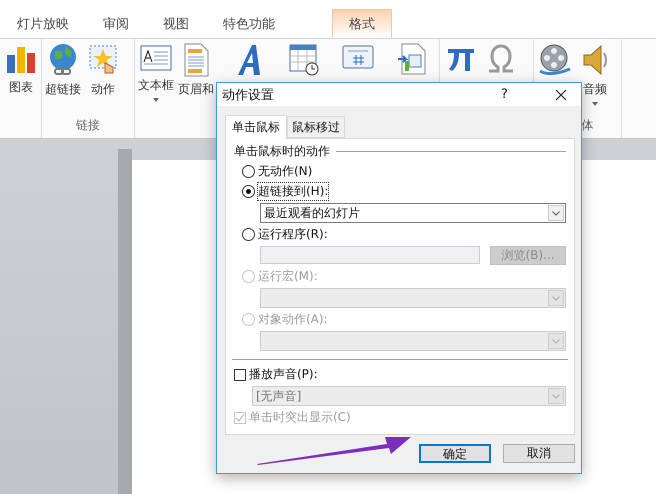 This screenshot has height=494, width=656. What do you see at coordinates (103, 89) in the screenshot?
I see `ribbon-button-label: 动作` at bounding box center [103, 89].